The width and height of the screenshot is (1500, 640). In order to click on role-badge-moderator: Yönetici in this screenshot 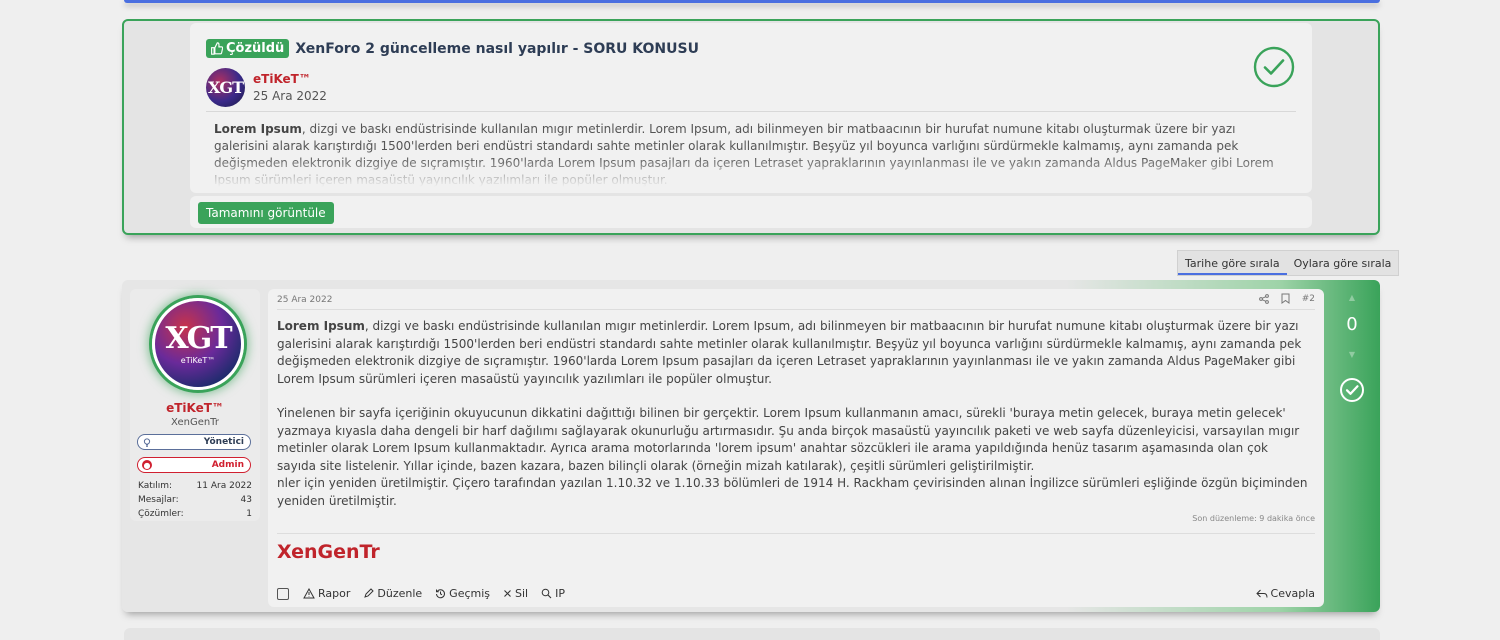, I will do `click(194, 442)`.